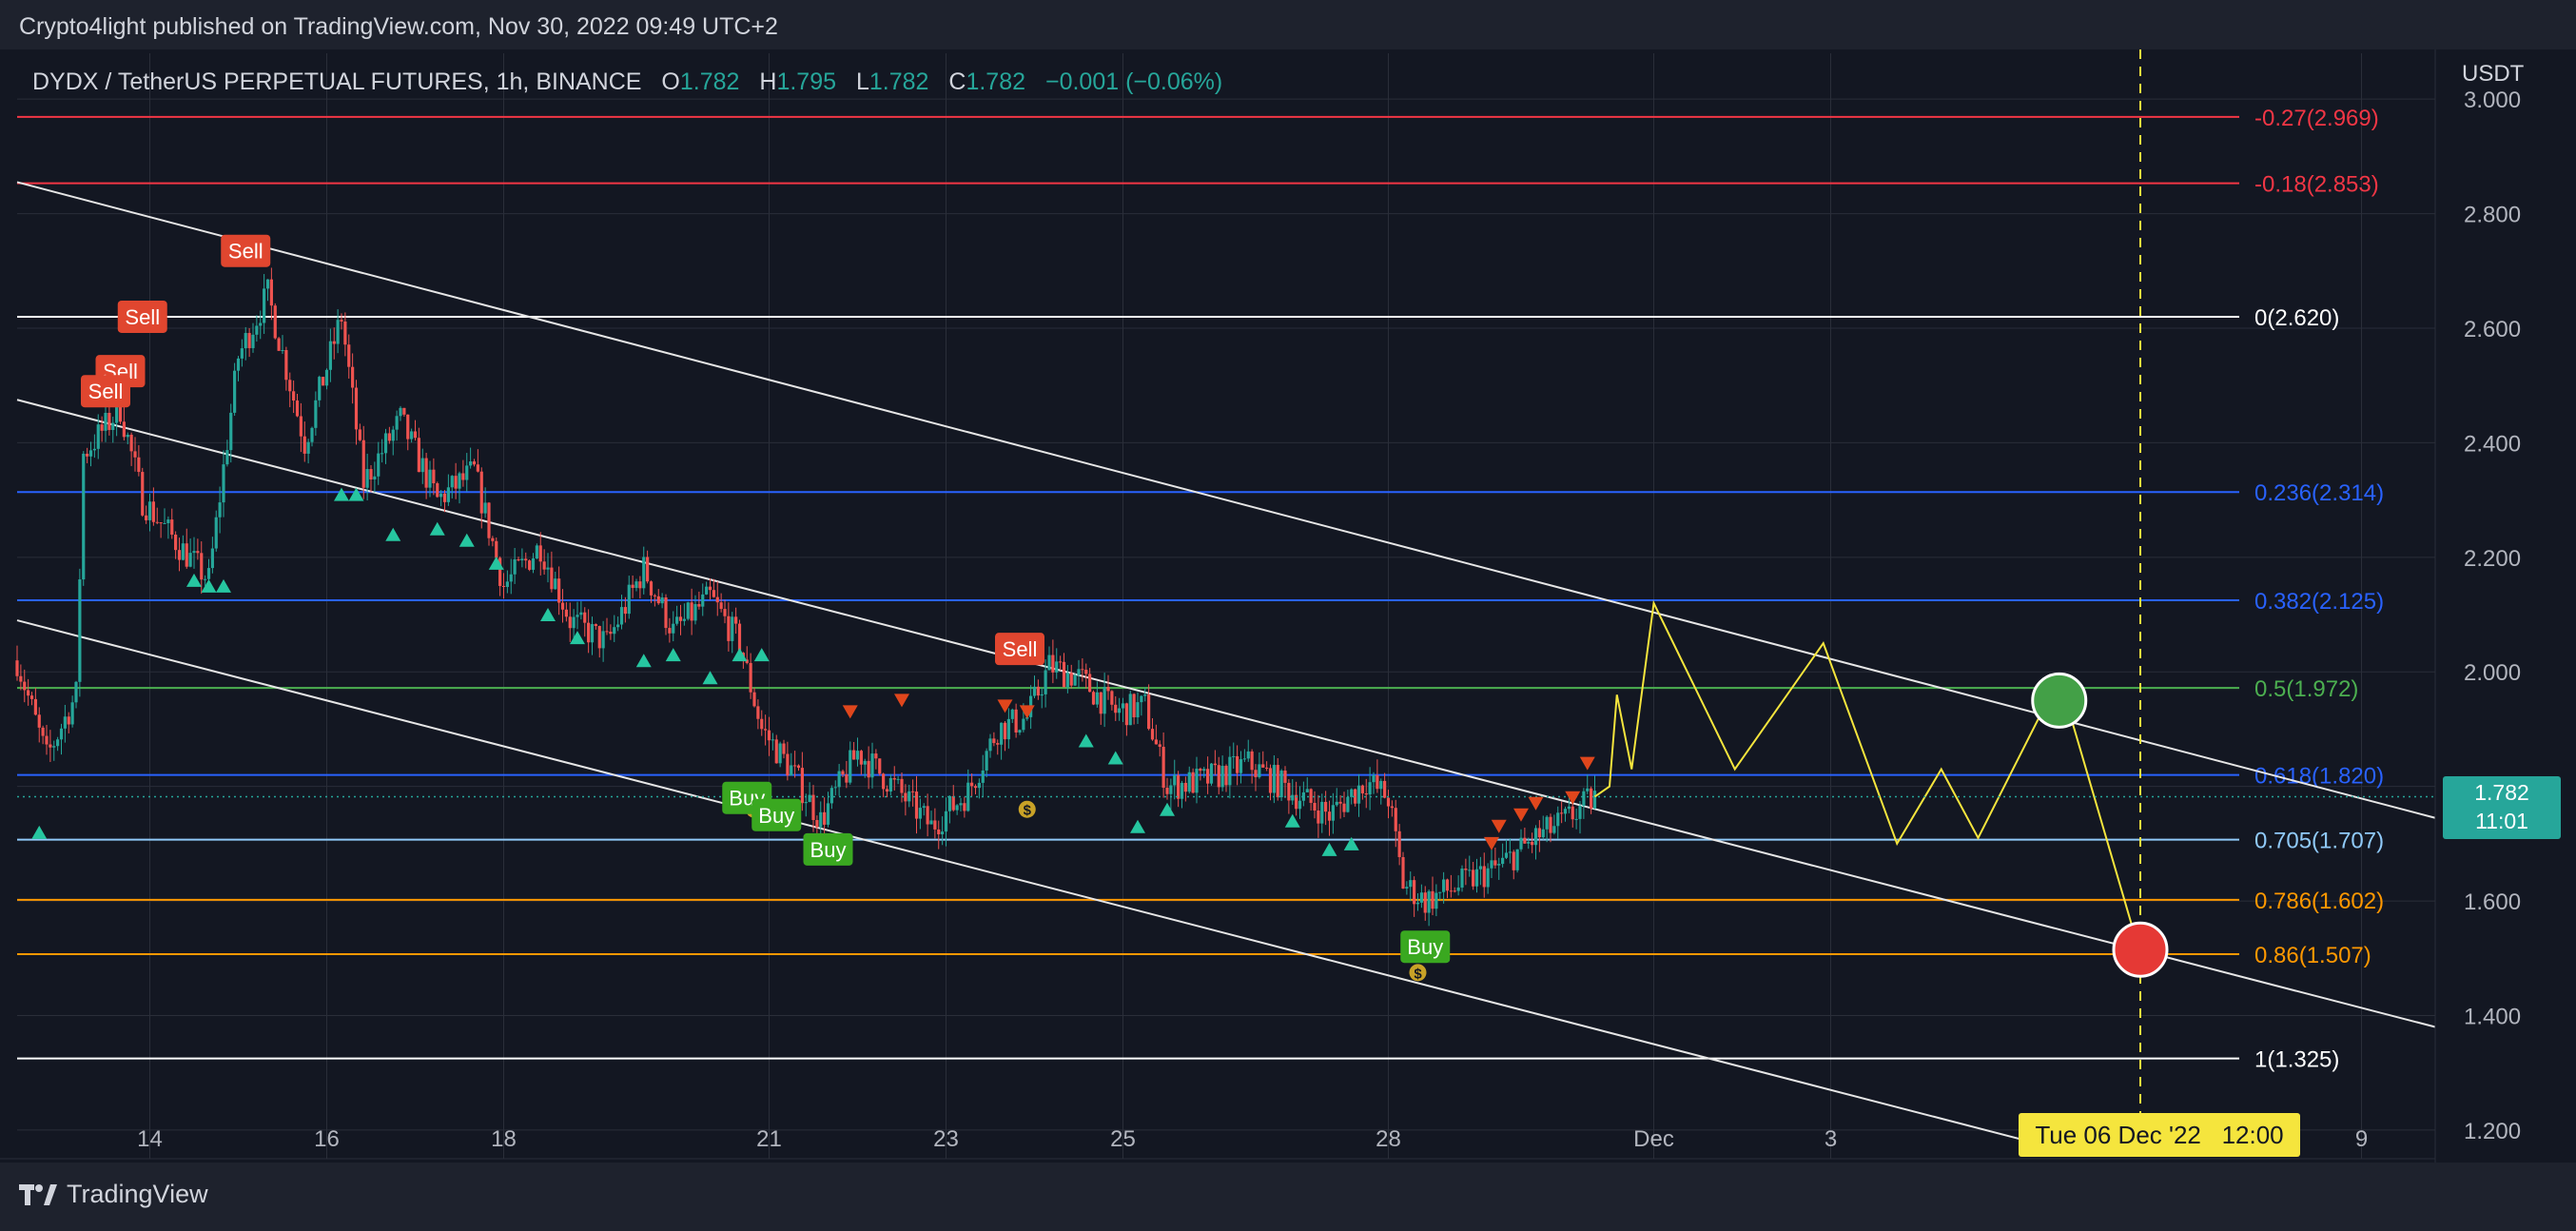 The width and height of the screenshot is (2576, 1231). I want to click on fib-level-label: 0.236(2.314), so click(2319, 493).